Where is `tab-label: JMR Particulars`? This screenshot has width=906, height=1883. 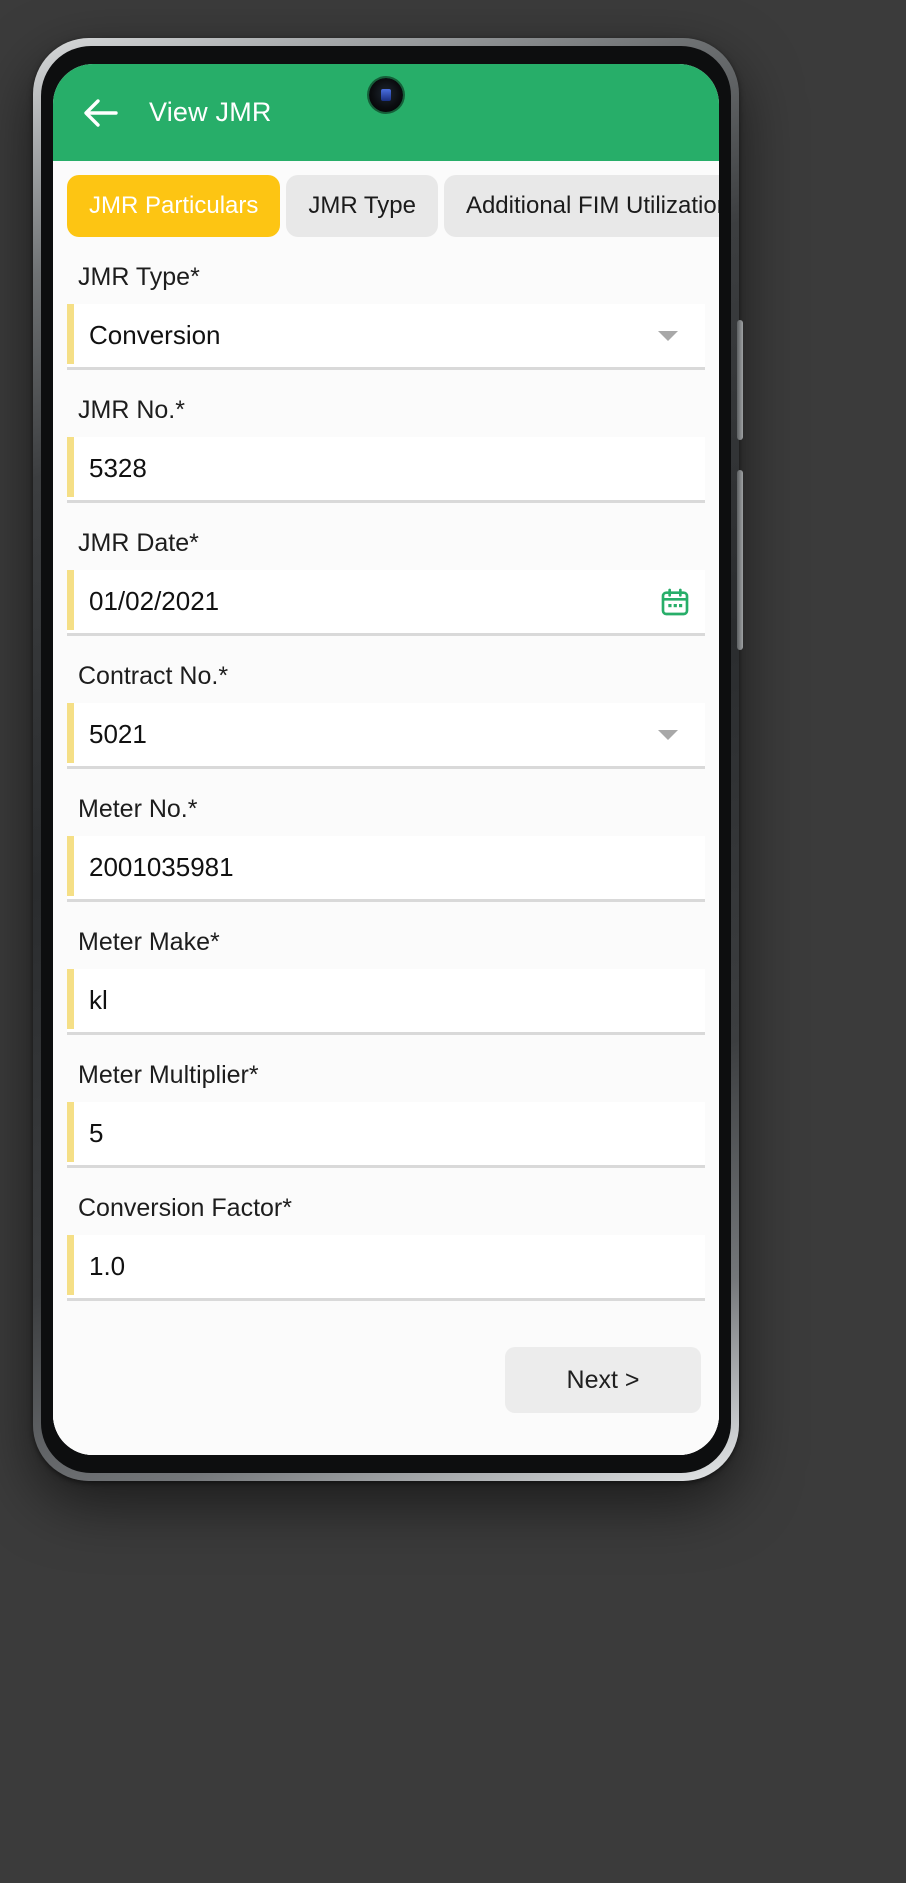
tab-label: JMR Particulars is located at coordinates (174, 205).